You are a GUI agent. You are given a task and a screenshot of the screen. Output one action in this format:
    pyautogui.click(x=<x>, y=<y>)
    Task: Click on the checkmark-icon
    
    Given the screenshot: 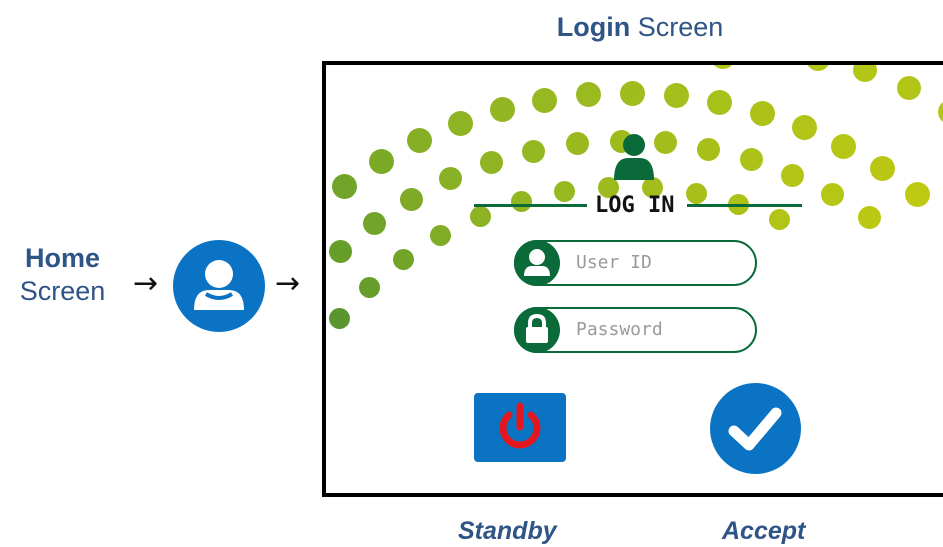 What is the action you would take?
    pyautogui.click(x=755, y=429)
    